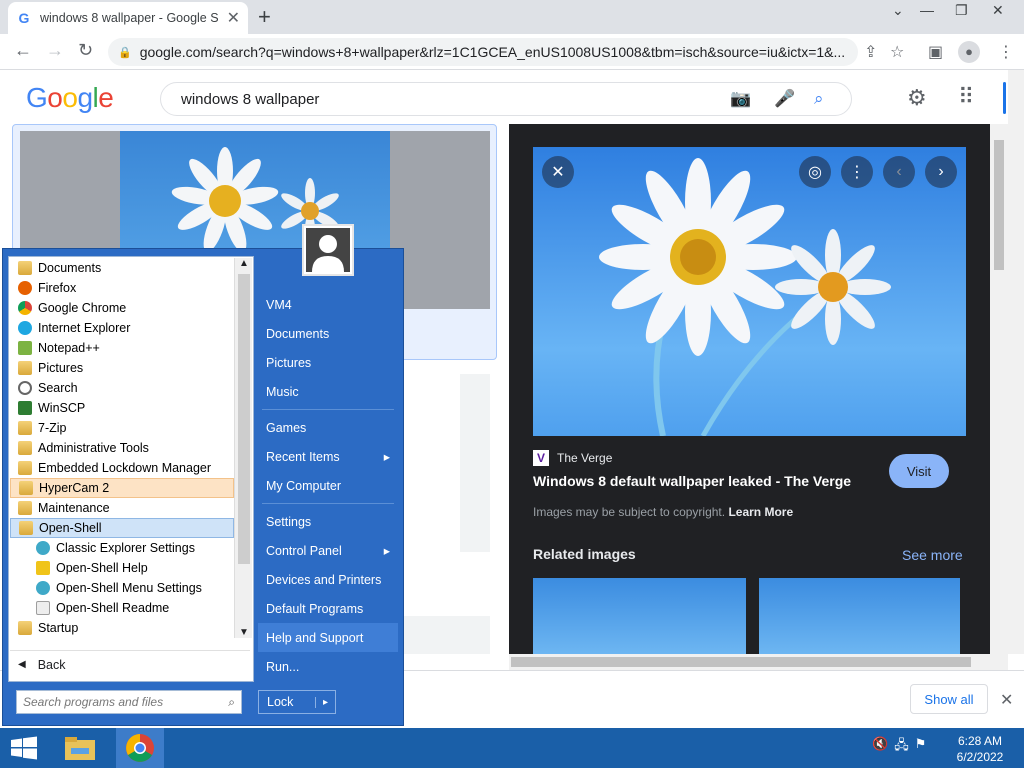 This screenshot has height=768, width=1024. I want to click on program-item: 7-Zip, so click(122, 428).